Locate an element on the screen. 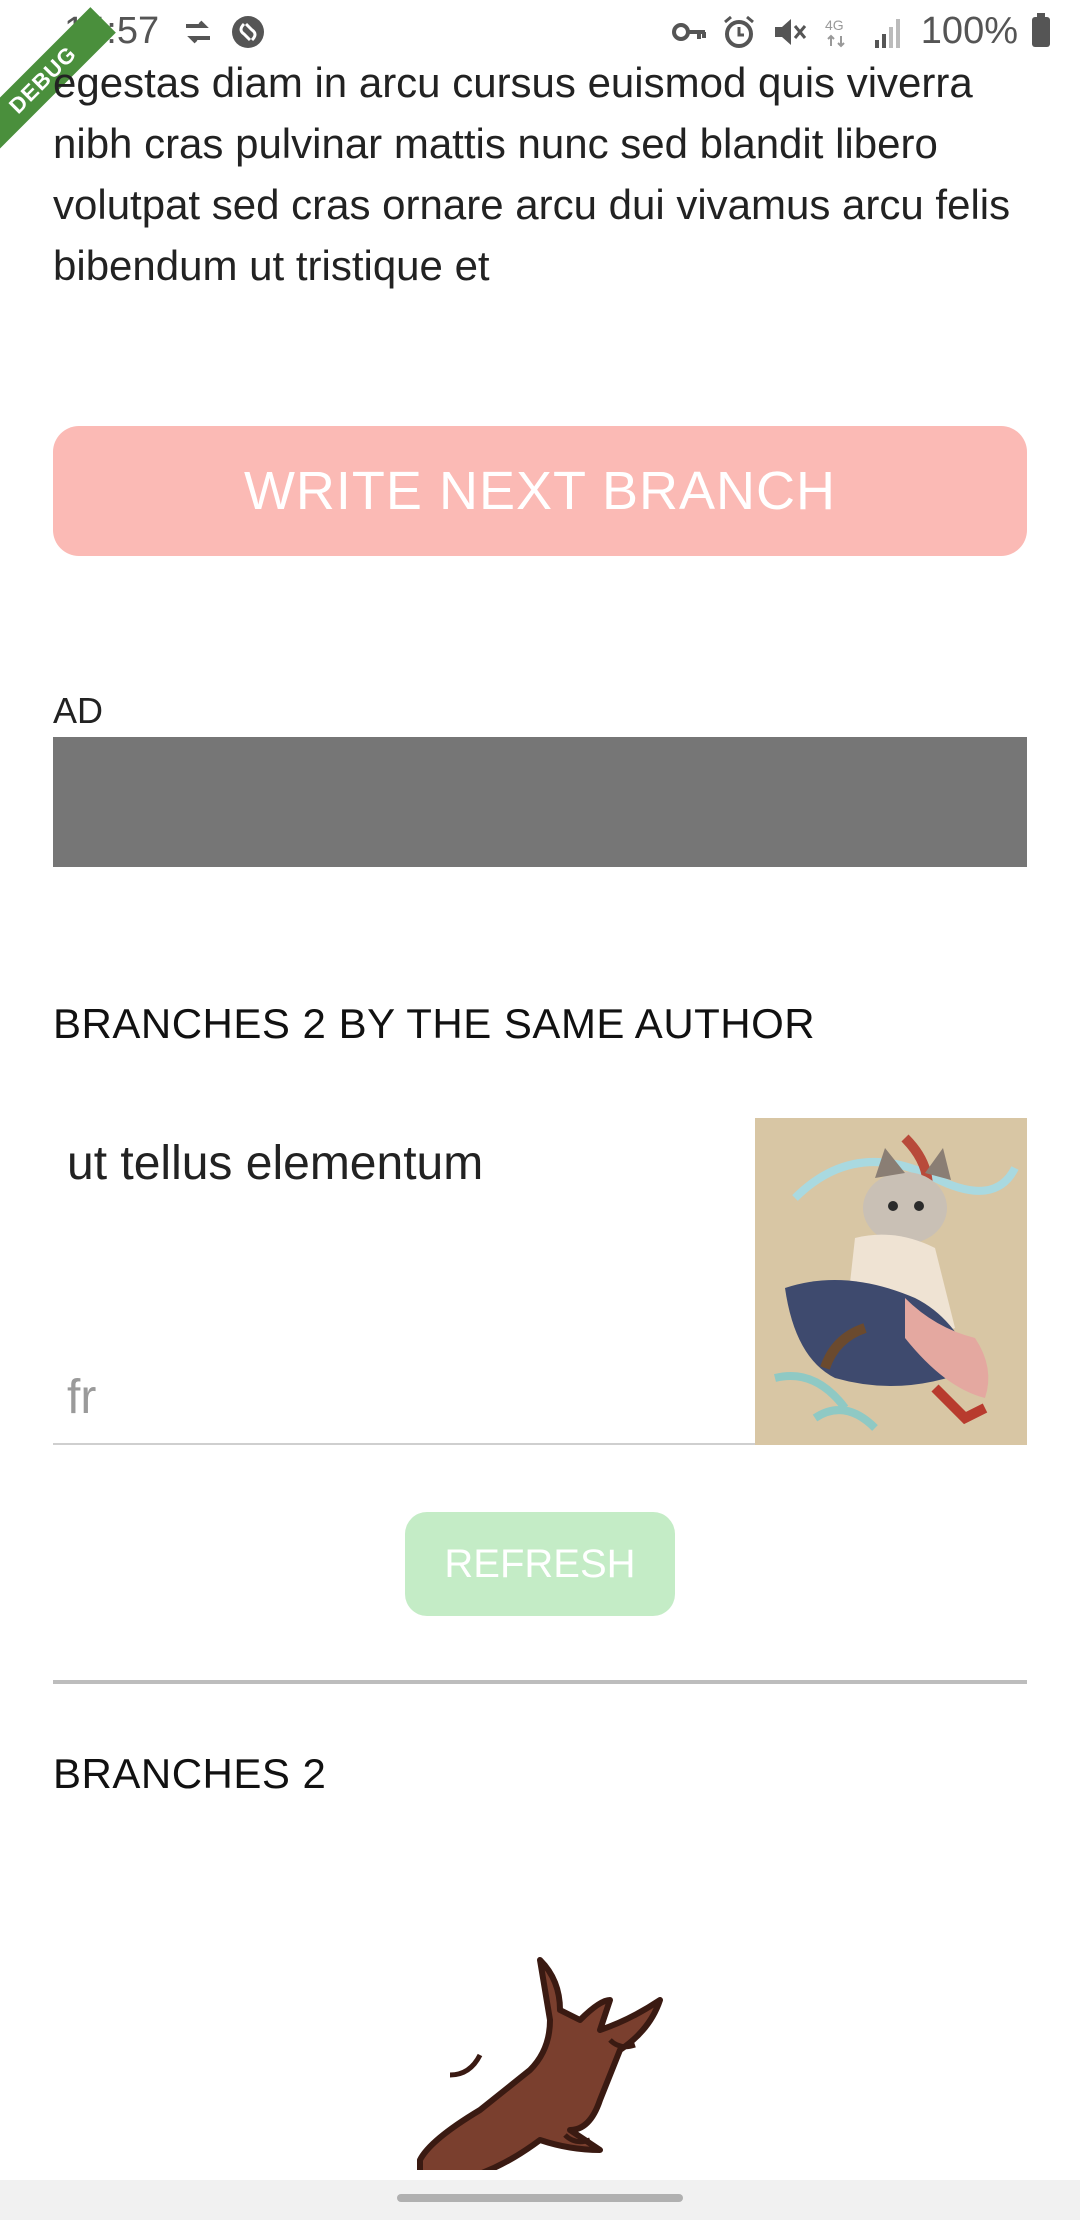 The height and width of the screenshot is (2220, 1080). branch-icon is located at coordinates (540, 2063).